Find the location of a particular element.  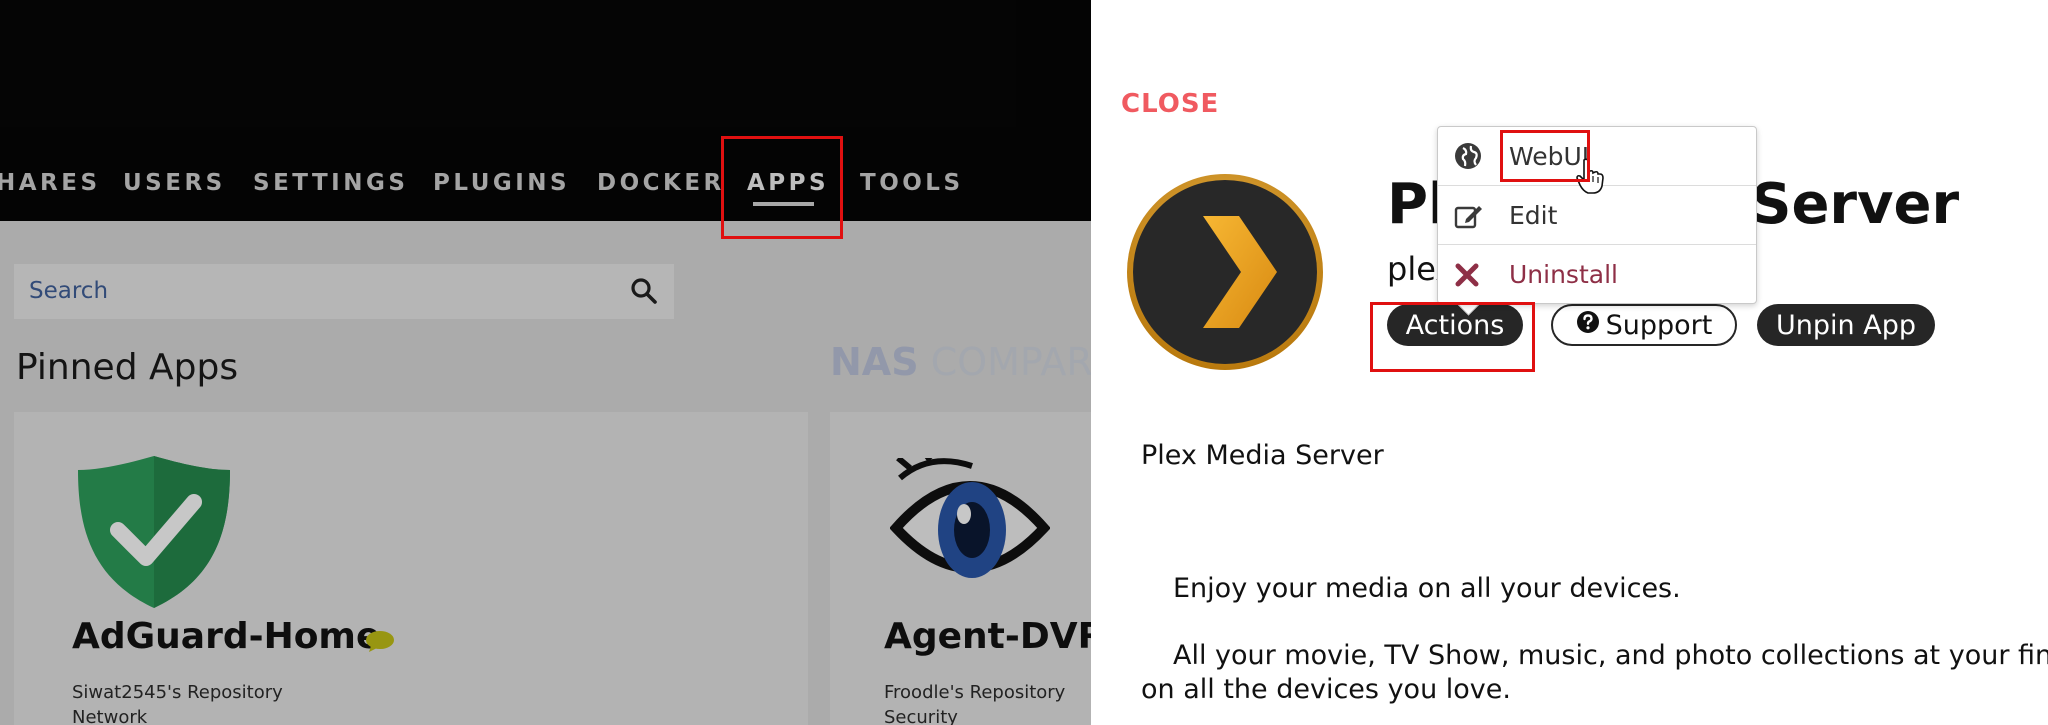

app-name: AdGuard-Home is located at coordinates (226, 636).